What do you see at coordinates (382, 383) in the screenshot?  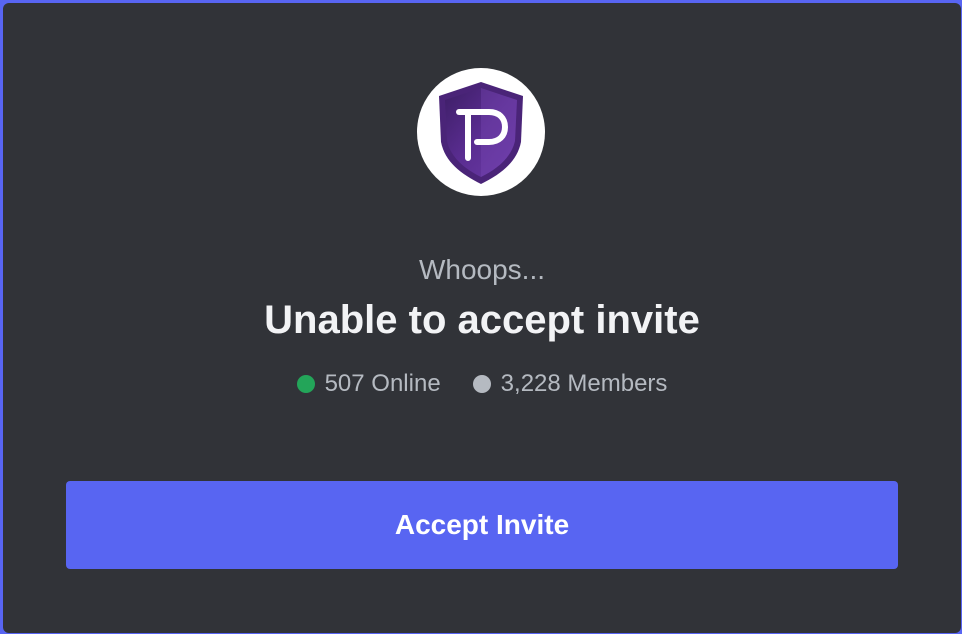 I see `online-count: 507 Online` at bounding box center [382, 383].